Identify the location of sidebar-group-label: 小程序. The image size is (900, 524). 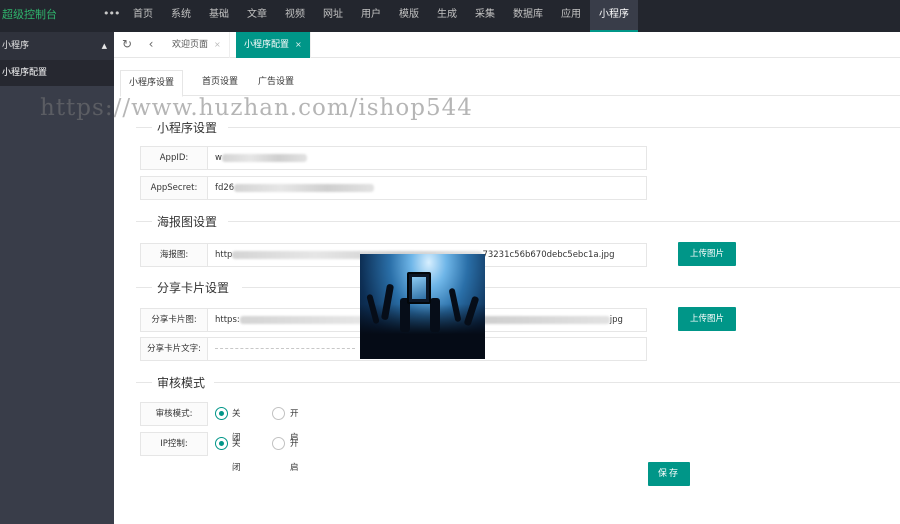
(16, 46).